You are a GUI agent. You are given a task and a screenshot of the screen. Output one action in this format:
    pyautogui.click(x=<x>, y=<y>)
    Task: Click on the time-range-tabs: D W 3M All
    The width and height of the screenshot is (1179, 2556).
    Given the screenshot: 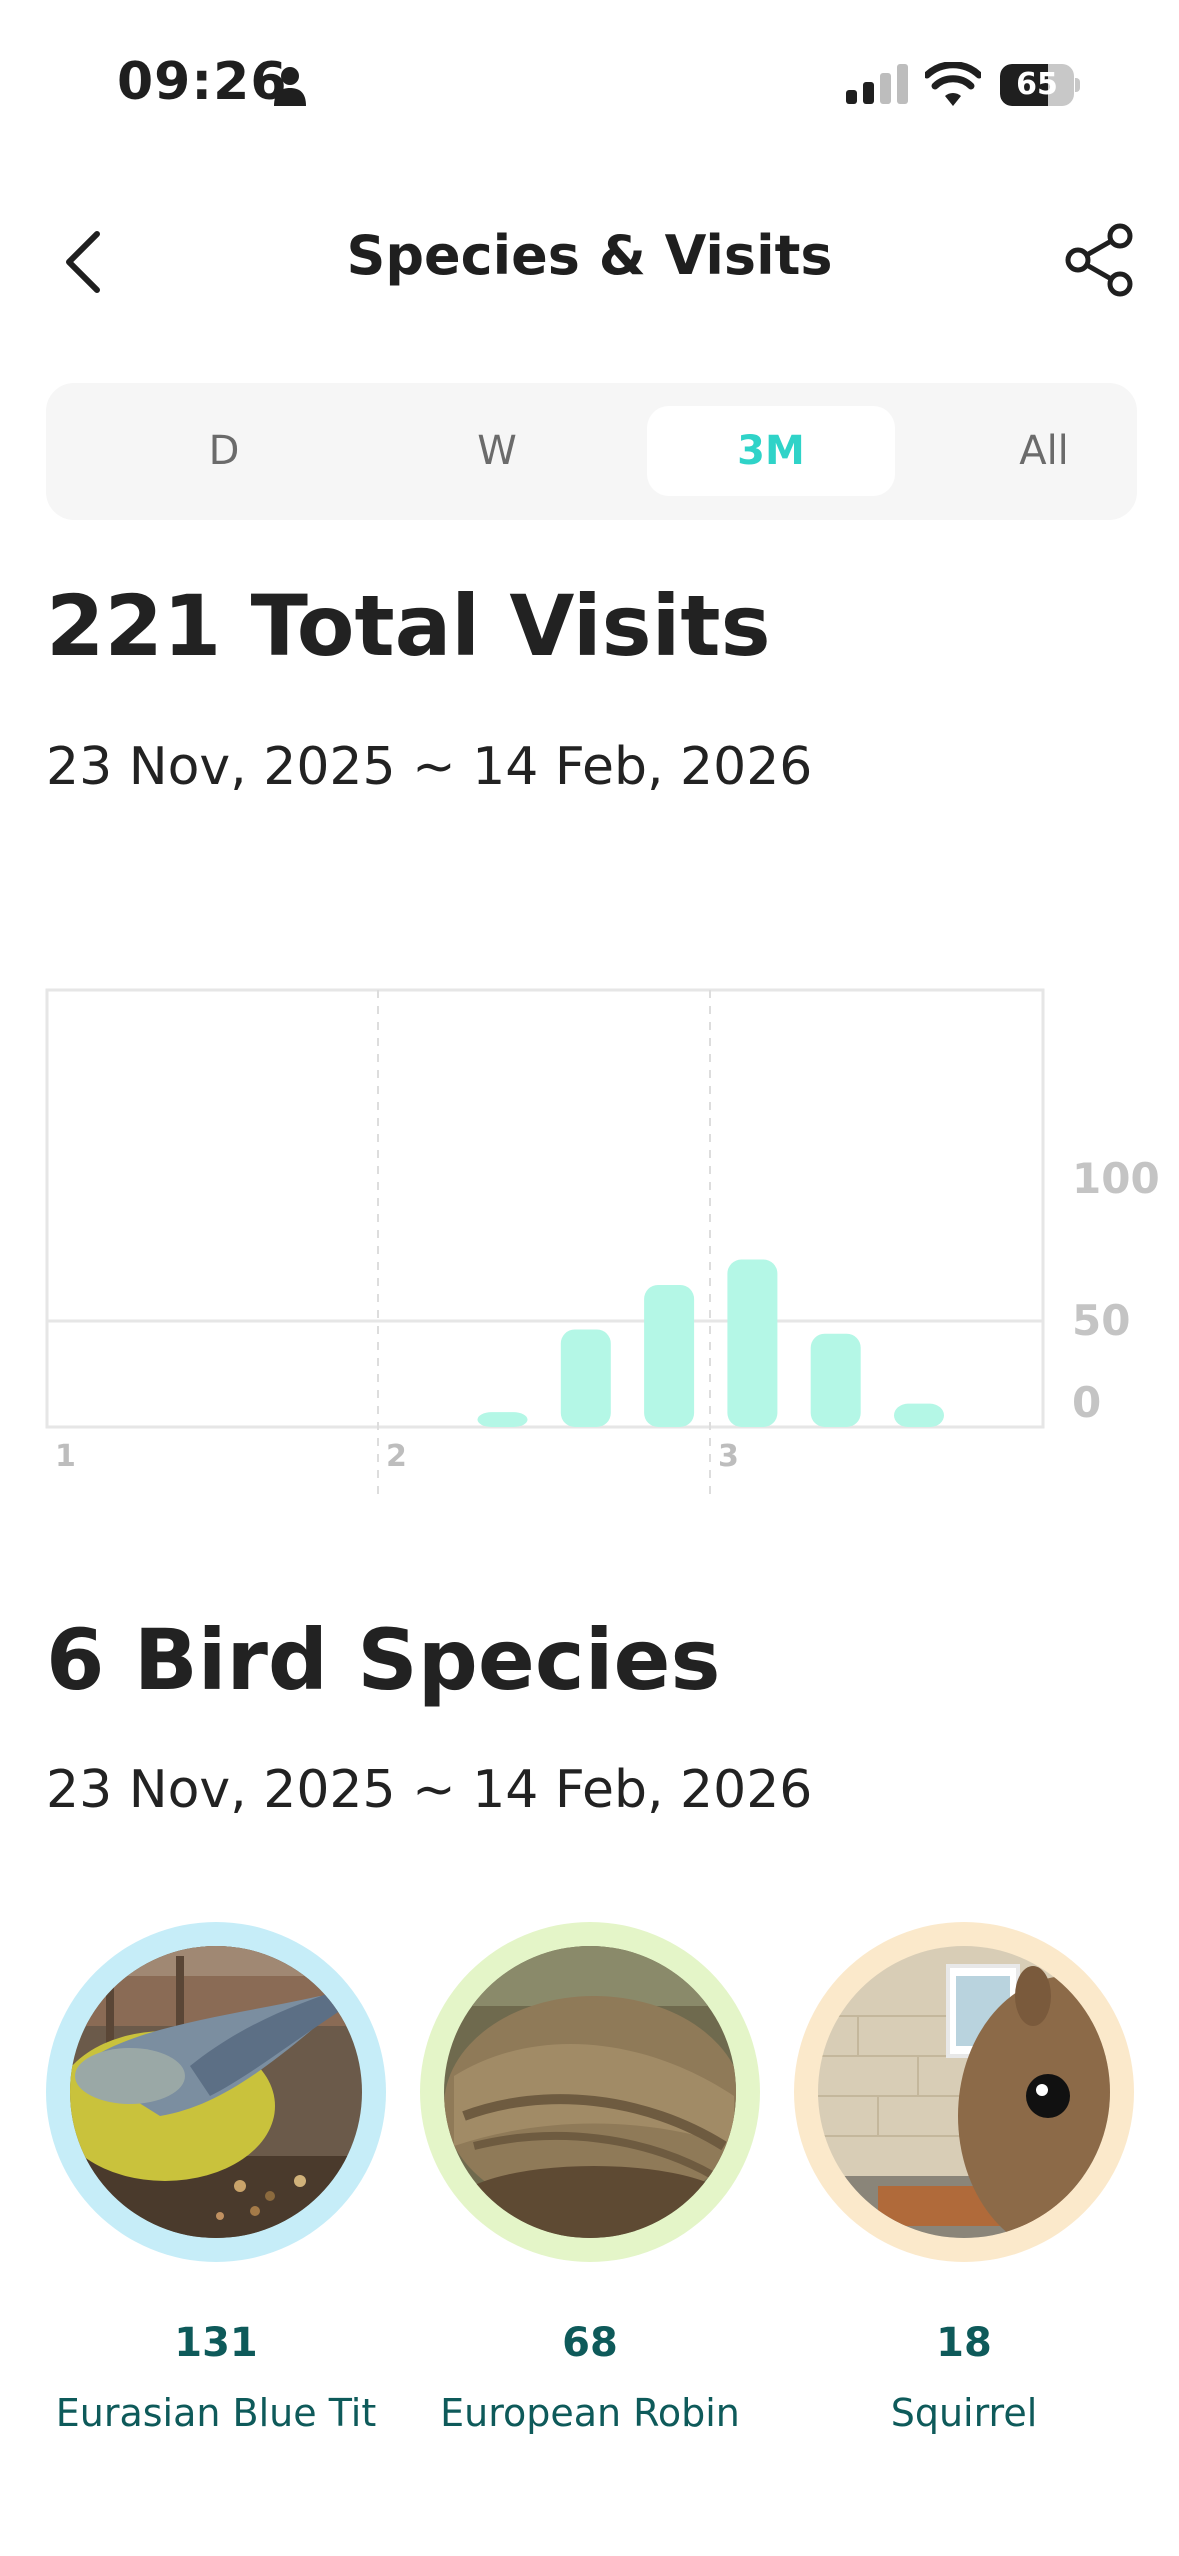 What is the action you would take?
    pyautogui.click(x=591, y=451)
    